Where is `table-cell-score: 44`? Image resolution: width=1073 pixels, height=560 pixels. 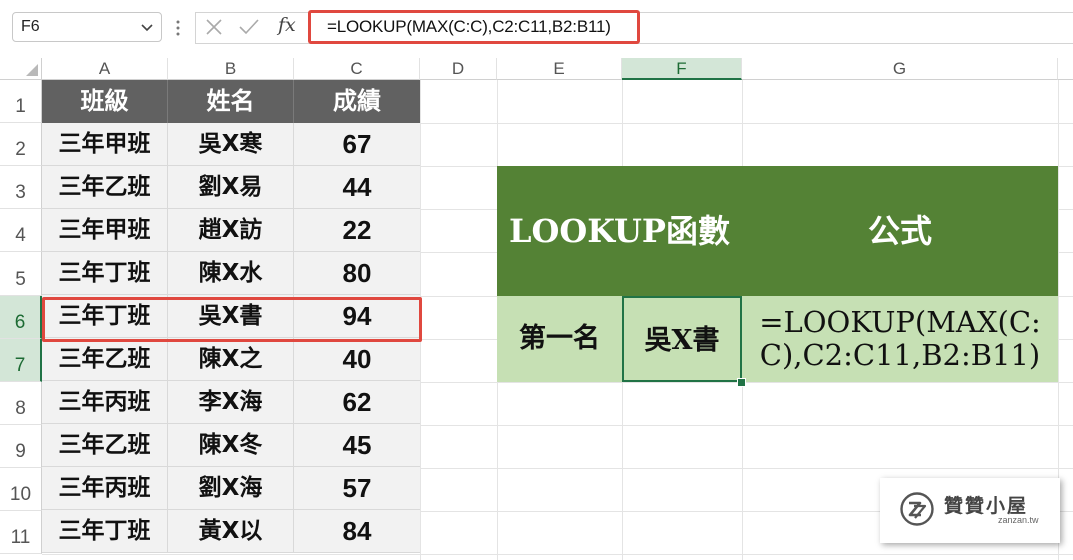
table-cell-score: 44 is located at coordinates (357, 187).